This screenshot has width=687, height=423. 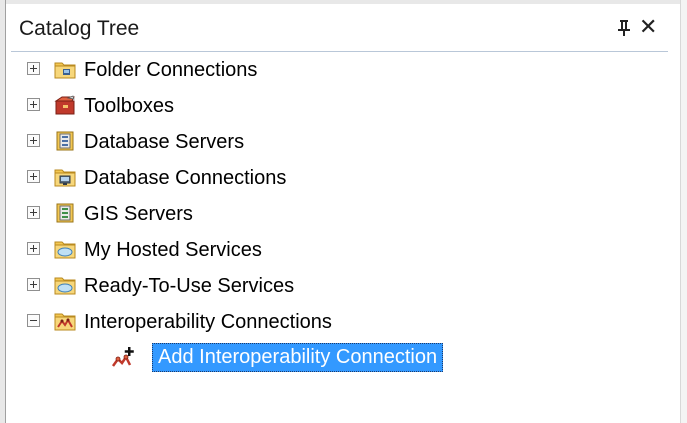 What do you see at coordinates (683, 211) in the screenshot?
I see `window-right-edge` at bounding box center [683, 211].